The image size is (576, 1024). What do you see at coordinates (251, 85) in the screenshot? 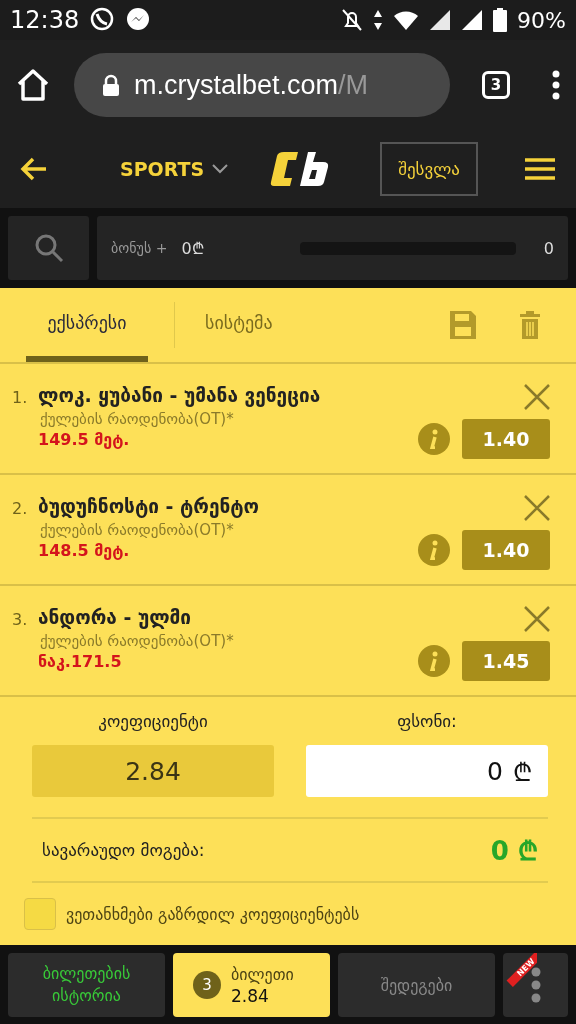
I see `url-text: m.crystalbet.com/M` at bounding box center [251, 85].